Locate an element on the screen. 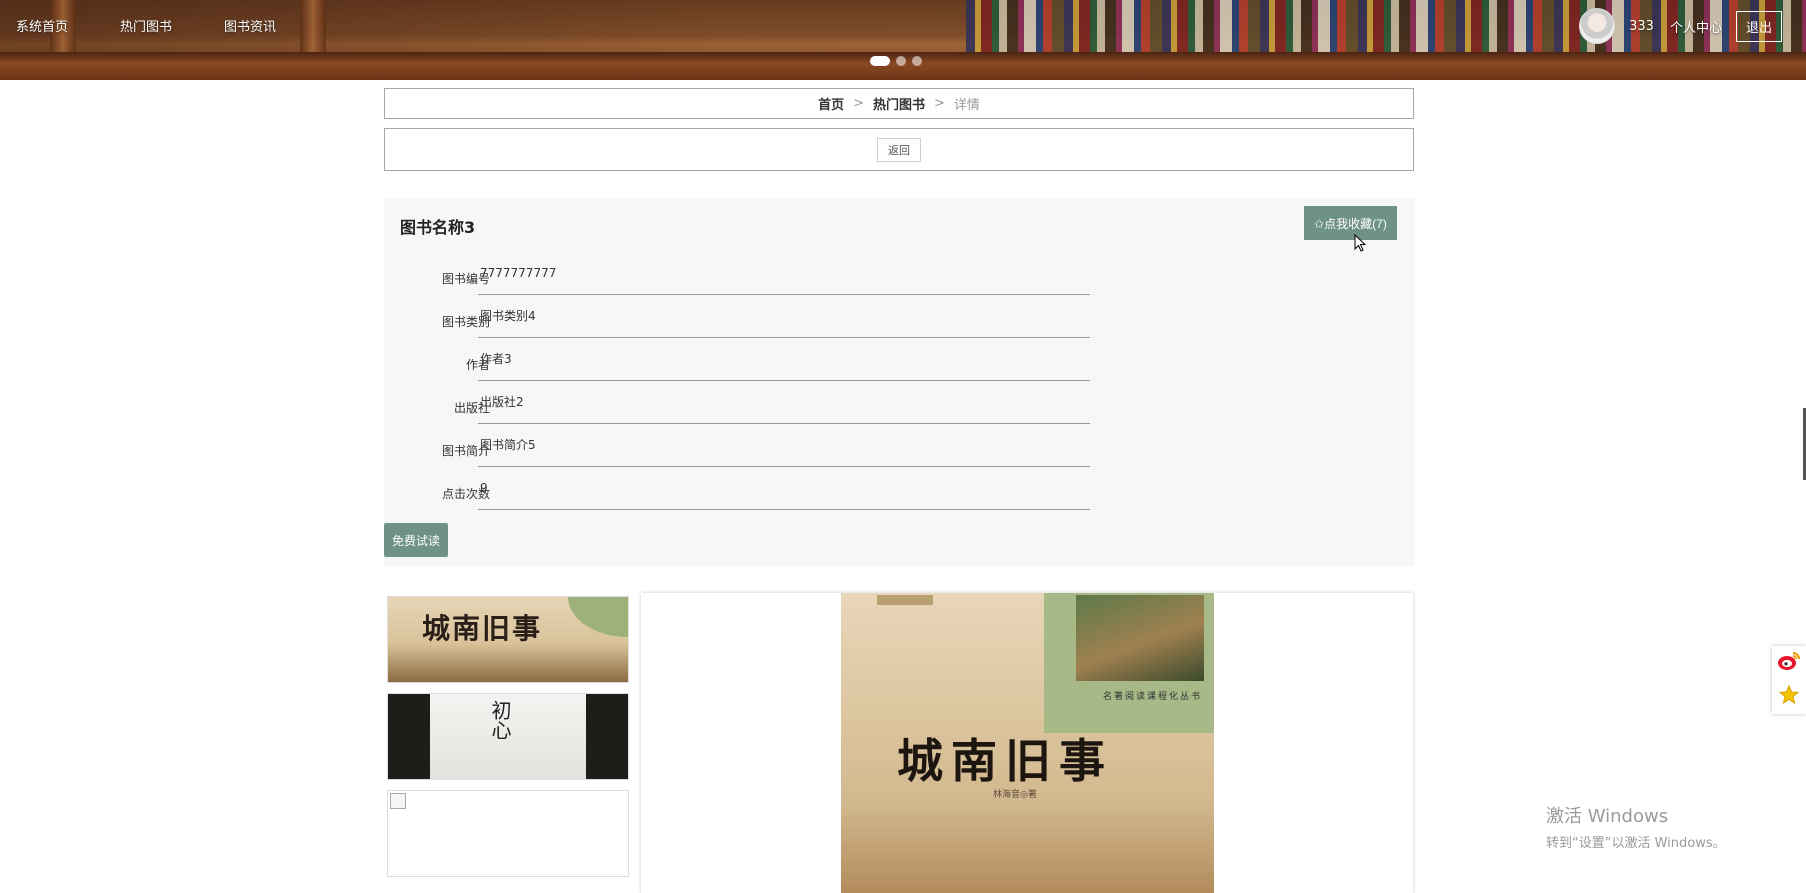 This screenshot has height=893, width=1806. author-value: 作者3 is located at coordinates (784, 363).